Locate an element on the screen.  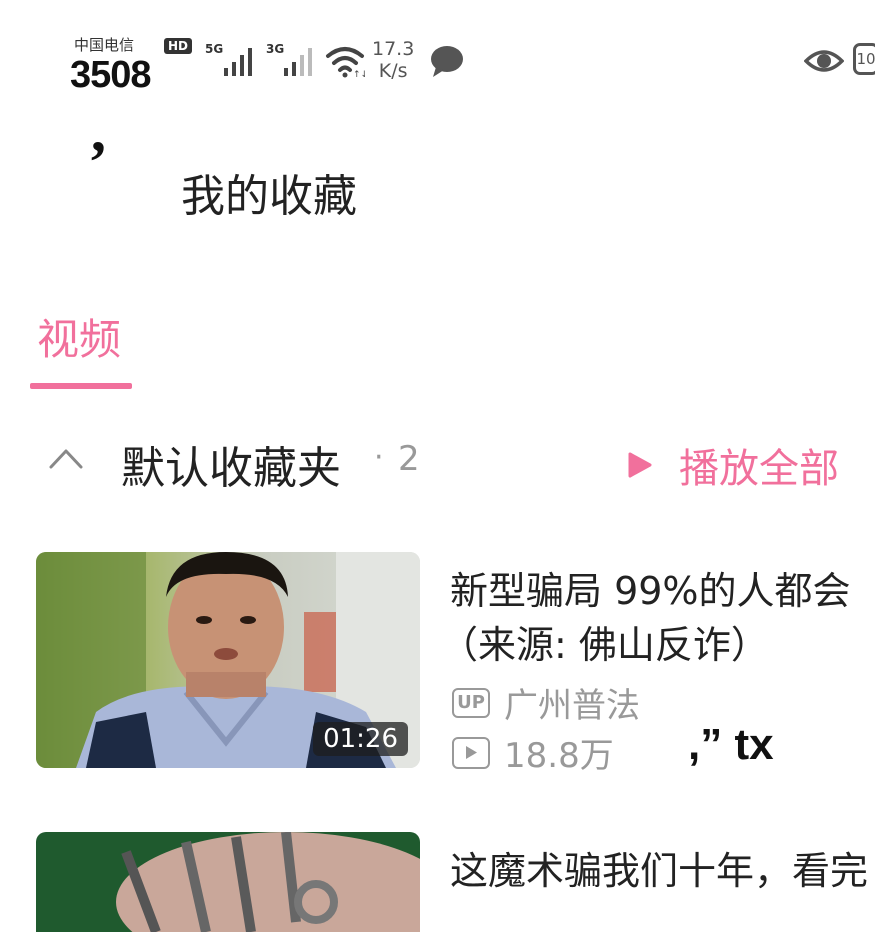
speed-unit: K/s is located at coordinates (393, 71).